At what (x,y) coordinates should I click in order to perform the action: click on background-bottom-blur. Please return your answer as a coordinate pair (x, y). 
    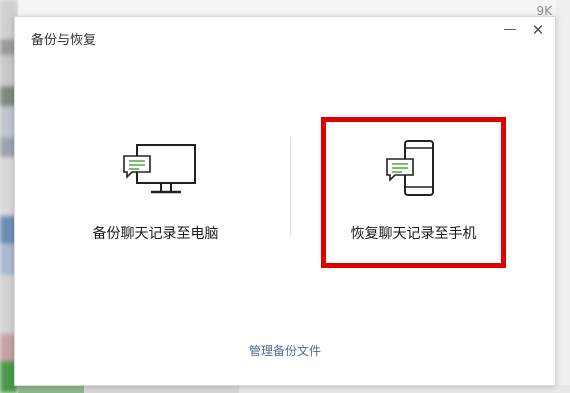
    Looking at the image, I should click on (294, 389).